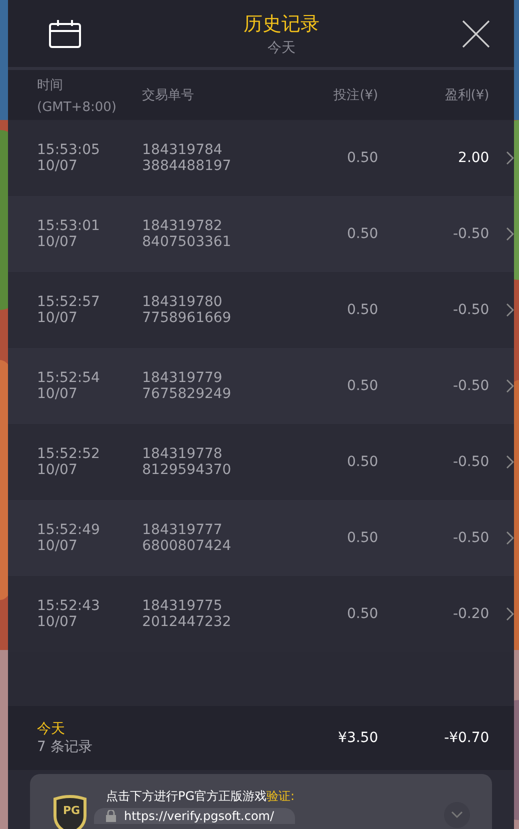 The image size is (519, 829). I want to click on history-row: 15:52:54 10/07 184319779 7675829249 0.50 -0.50, so click(261, 386).